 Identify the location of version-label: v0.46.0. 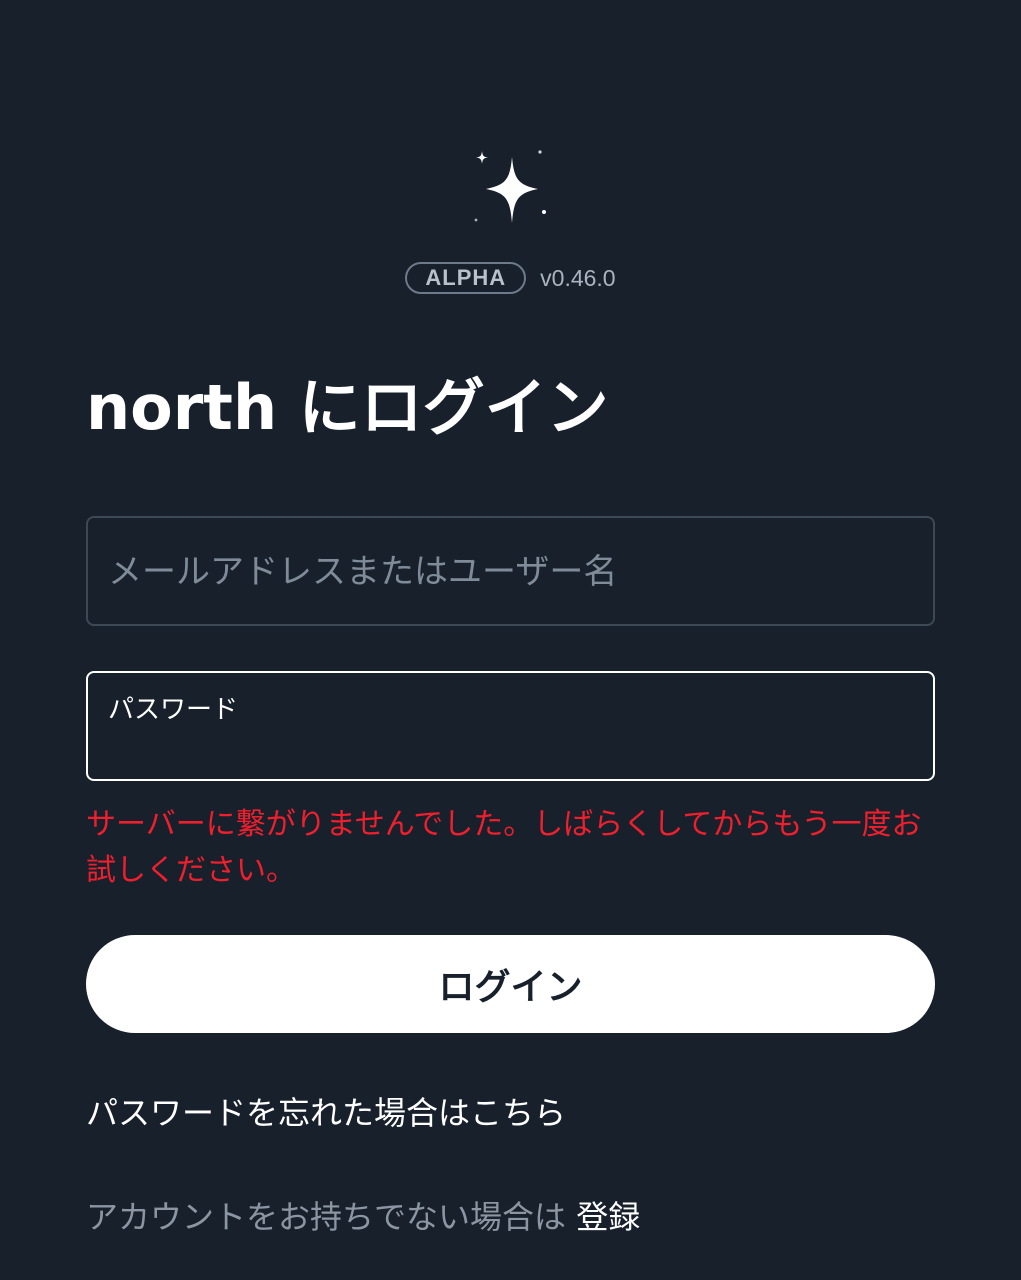
(578, 277).